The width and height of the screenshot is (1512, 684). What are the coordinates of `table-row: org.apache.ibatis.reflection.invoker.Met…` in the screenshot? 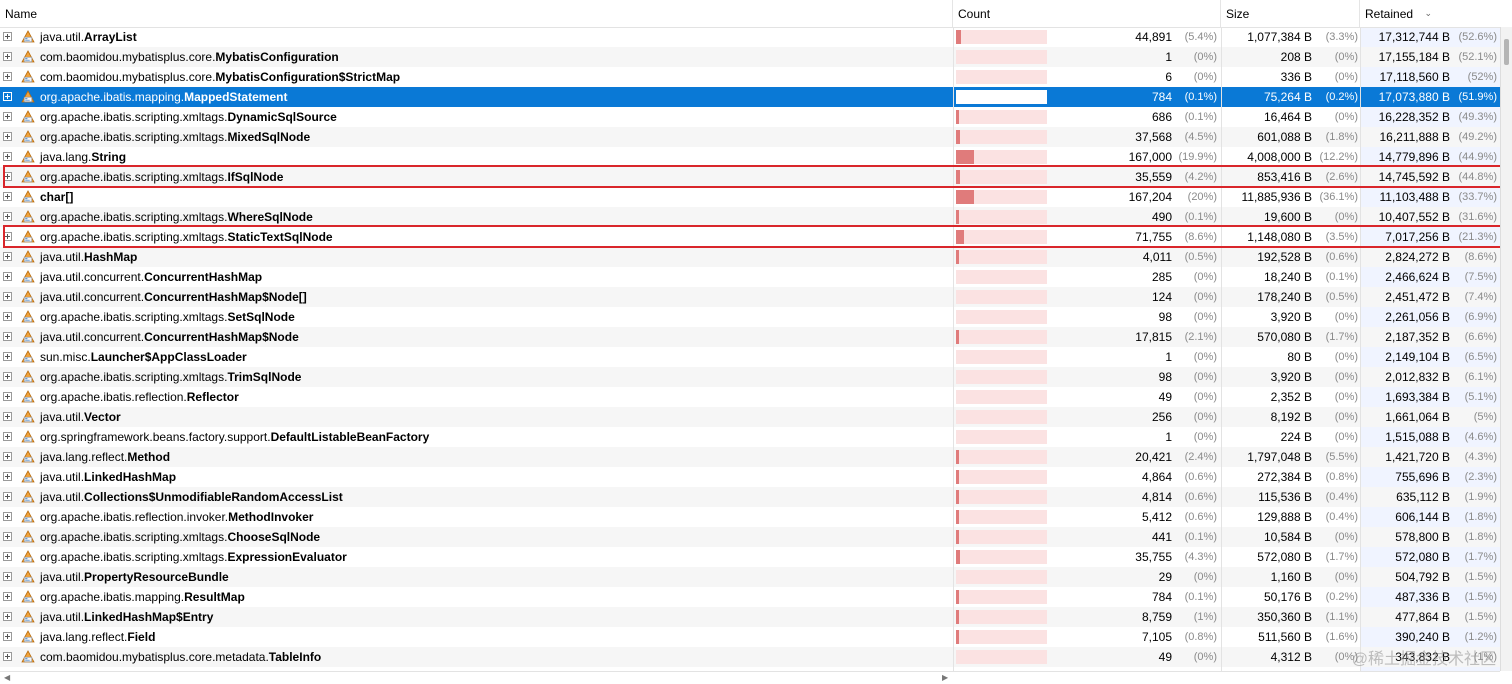 It's located at (750, 517).